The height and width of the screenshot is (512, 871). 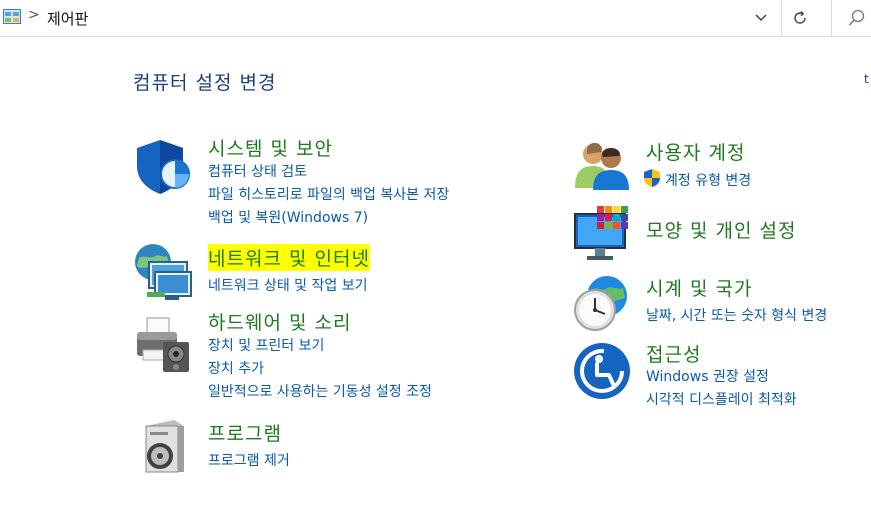 I want to click on refresh-icon, so click(x=800, y=17).